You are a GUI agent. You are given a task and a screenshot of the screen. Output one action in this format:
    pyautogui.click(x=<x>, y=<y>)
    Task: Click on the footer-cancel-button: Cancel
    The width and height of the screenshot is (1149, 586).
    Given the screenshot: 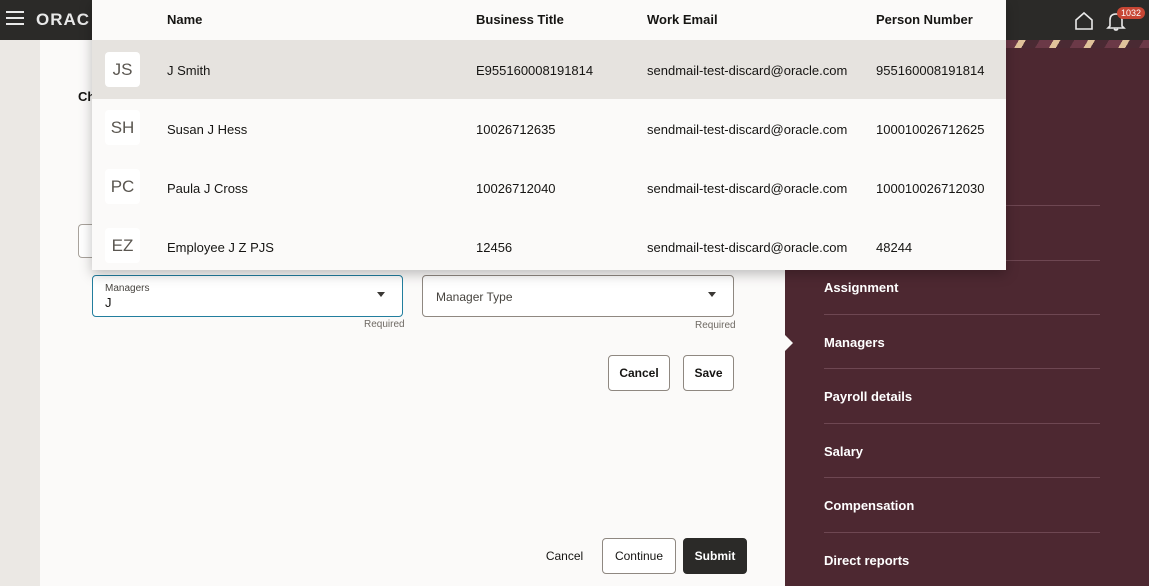 What is the action you would take?
    pyautogui.click(x=564, y=556)
    